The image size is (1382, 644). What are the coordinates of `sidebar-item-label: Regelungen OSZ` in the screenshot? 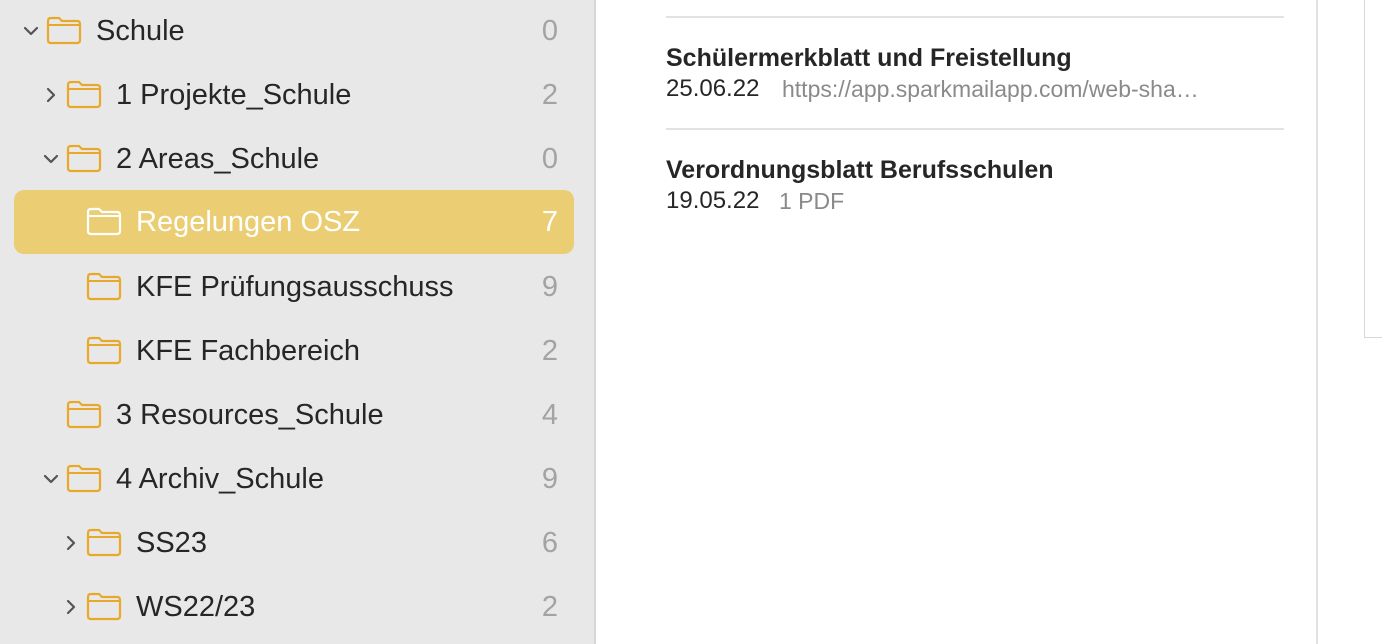 It's located at (248, 222).